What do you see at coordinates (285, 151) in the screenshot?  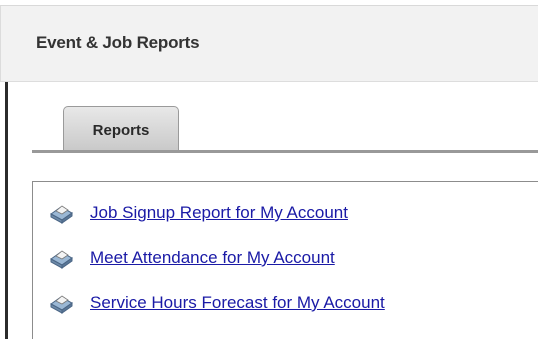 I see `tab-strip-underline` at bounding box center [285, 151].